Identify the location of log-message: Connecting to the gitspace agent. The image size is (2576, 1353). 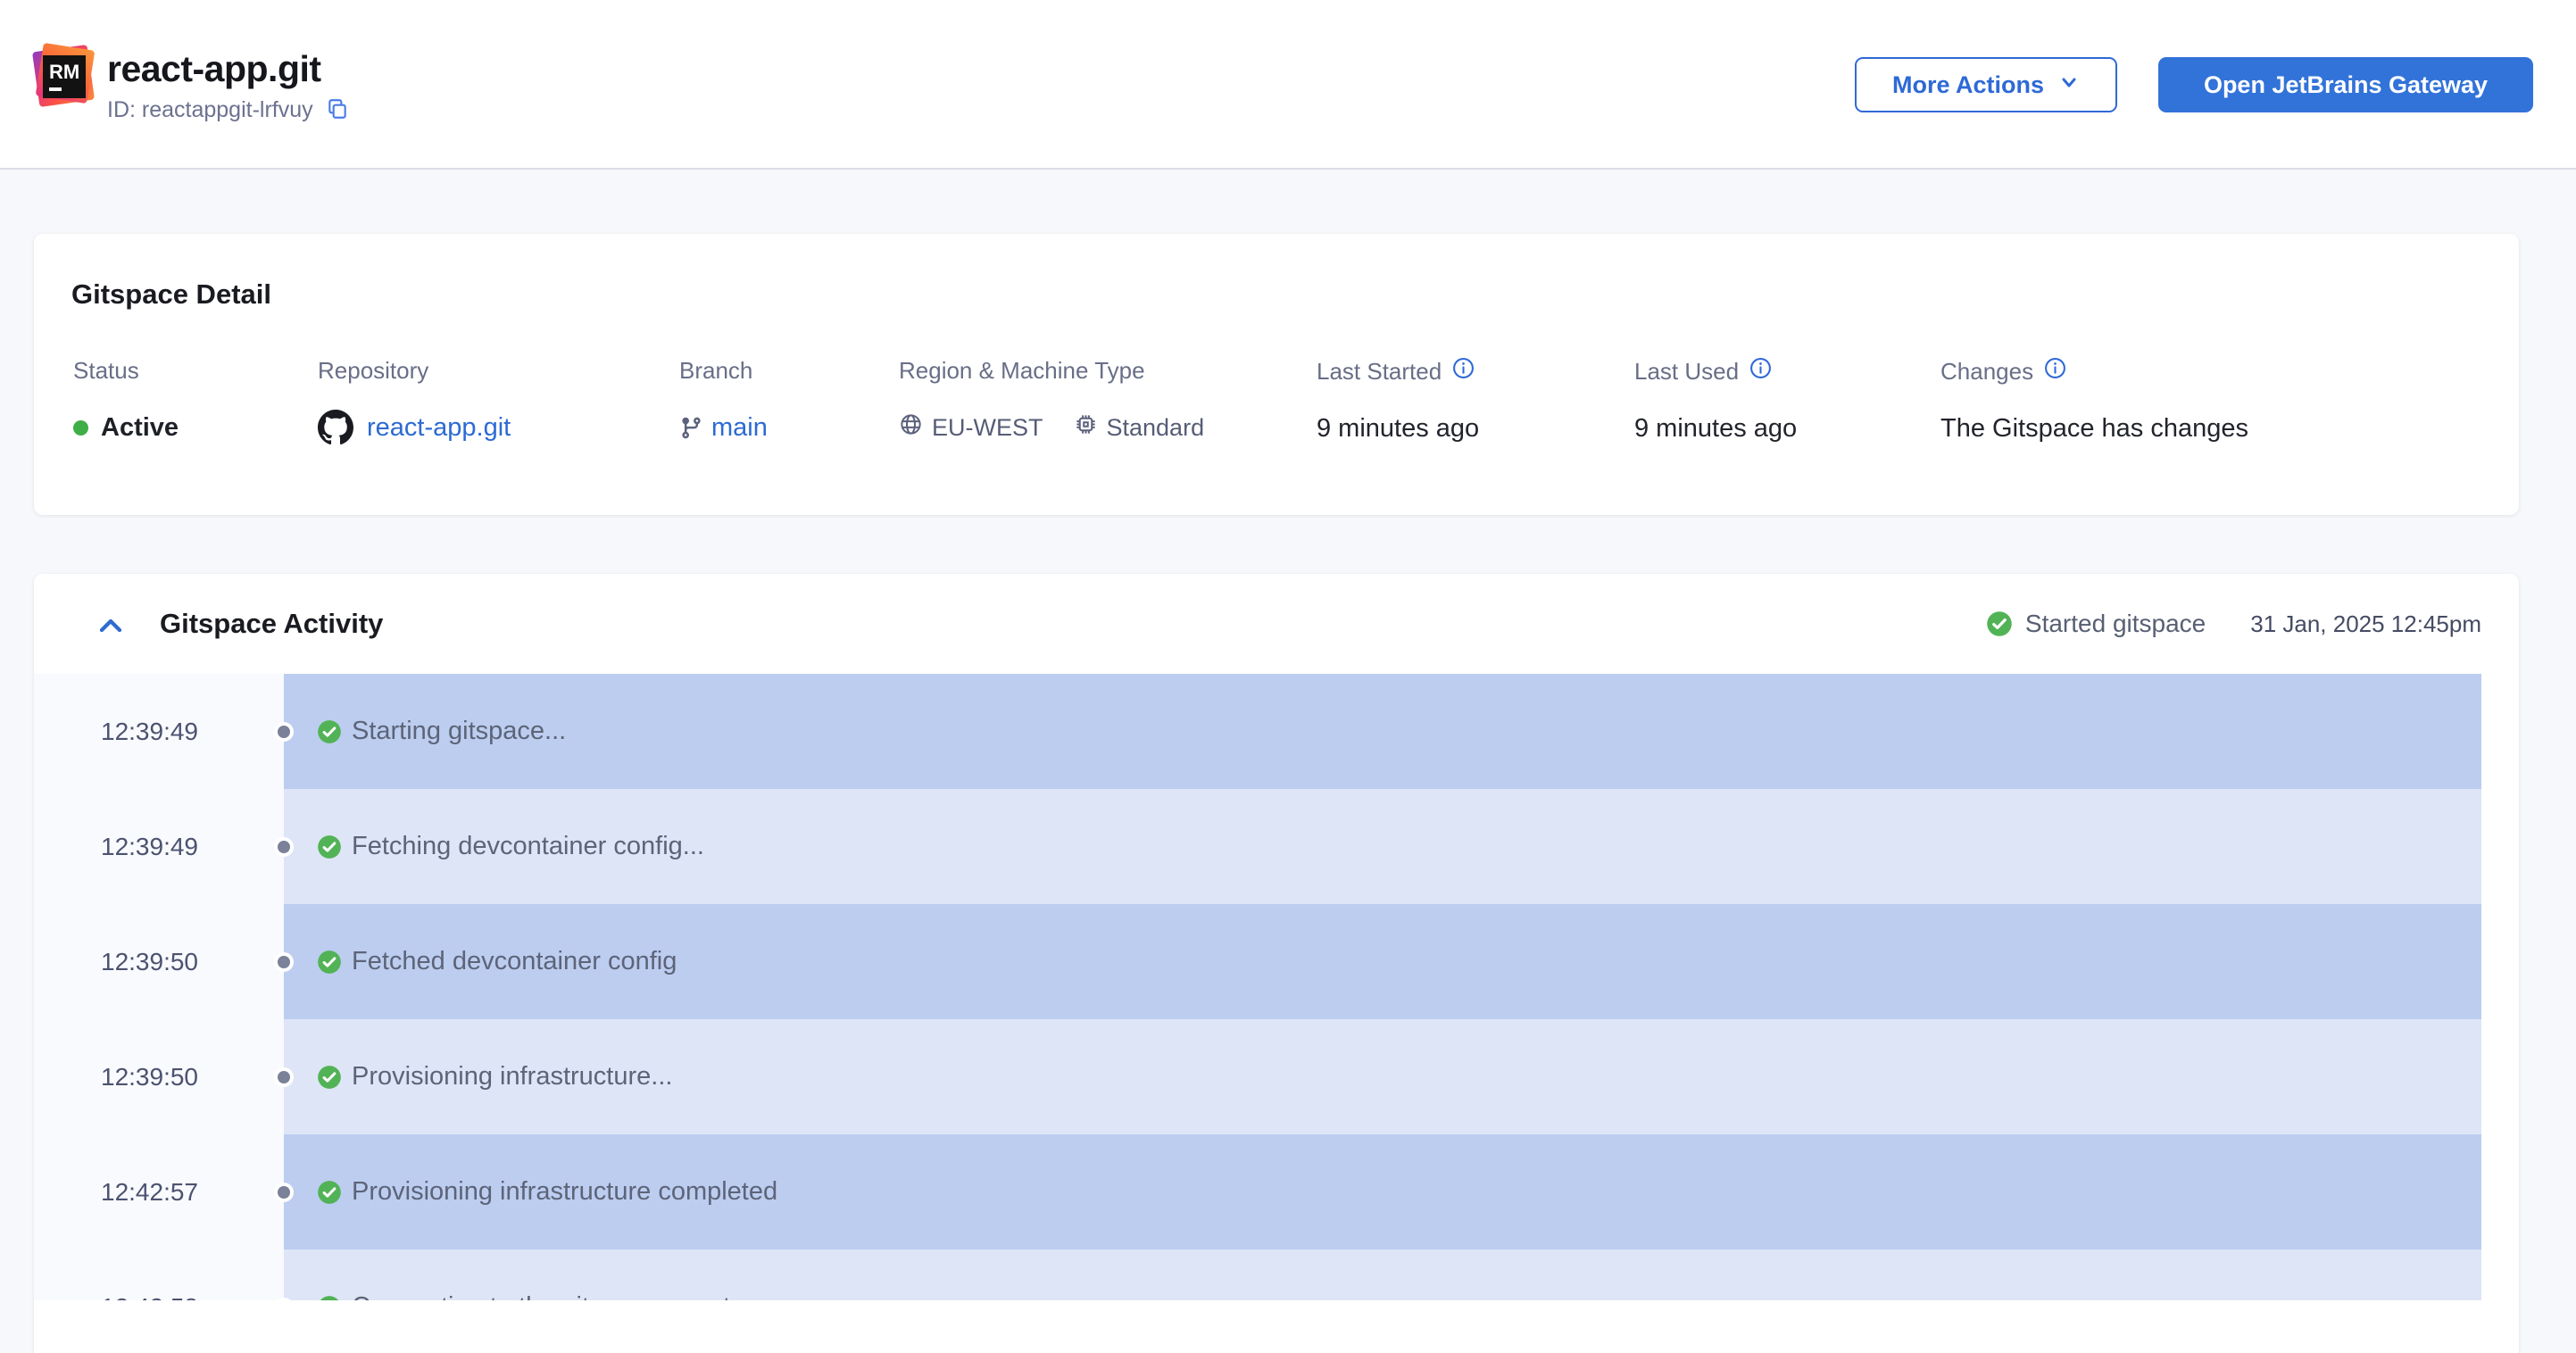
(541, 1296).